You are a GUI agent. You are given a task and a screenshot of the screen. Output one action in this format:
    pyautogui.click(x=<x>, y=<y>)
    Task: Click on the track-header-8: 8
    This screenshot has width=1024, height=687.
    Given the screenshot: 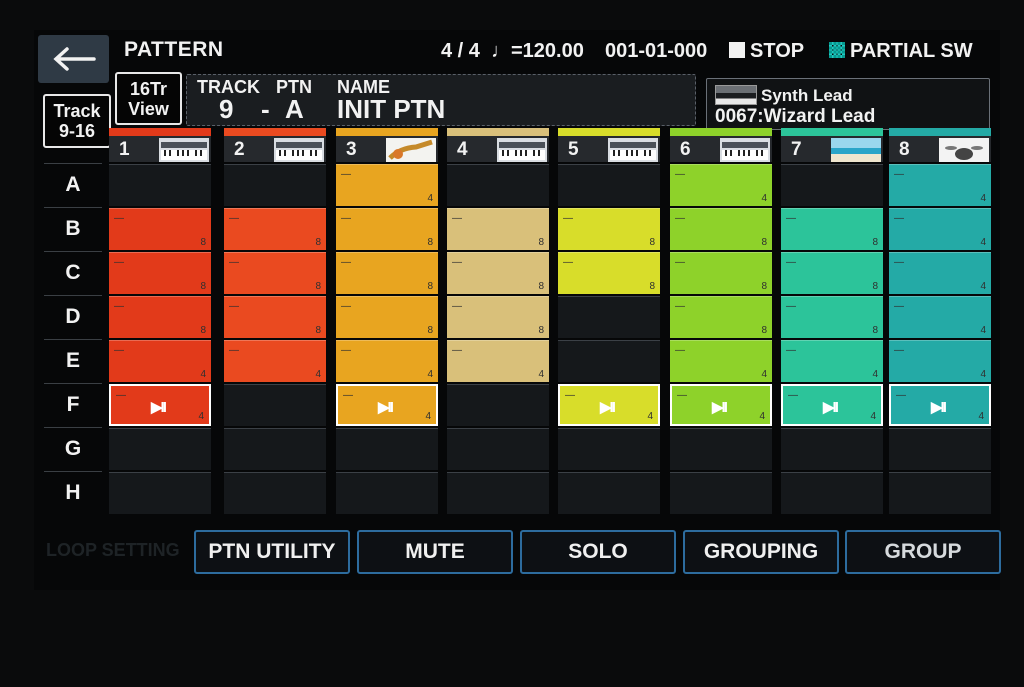 What is the action you would take?
    pyautogui.click(x=940, y=149)
    